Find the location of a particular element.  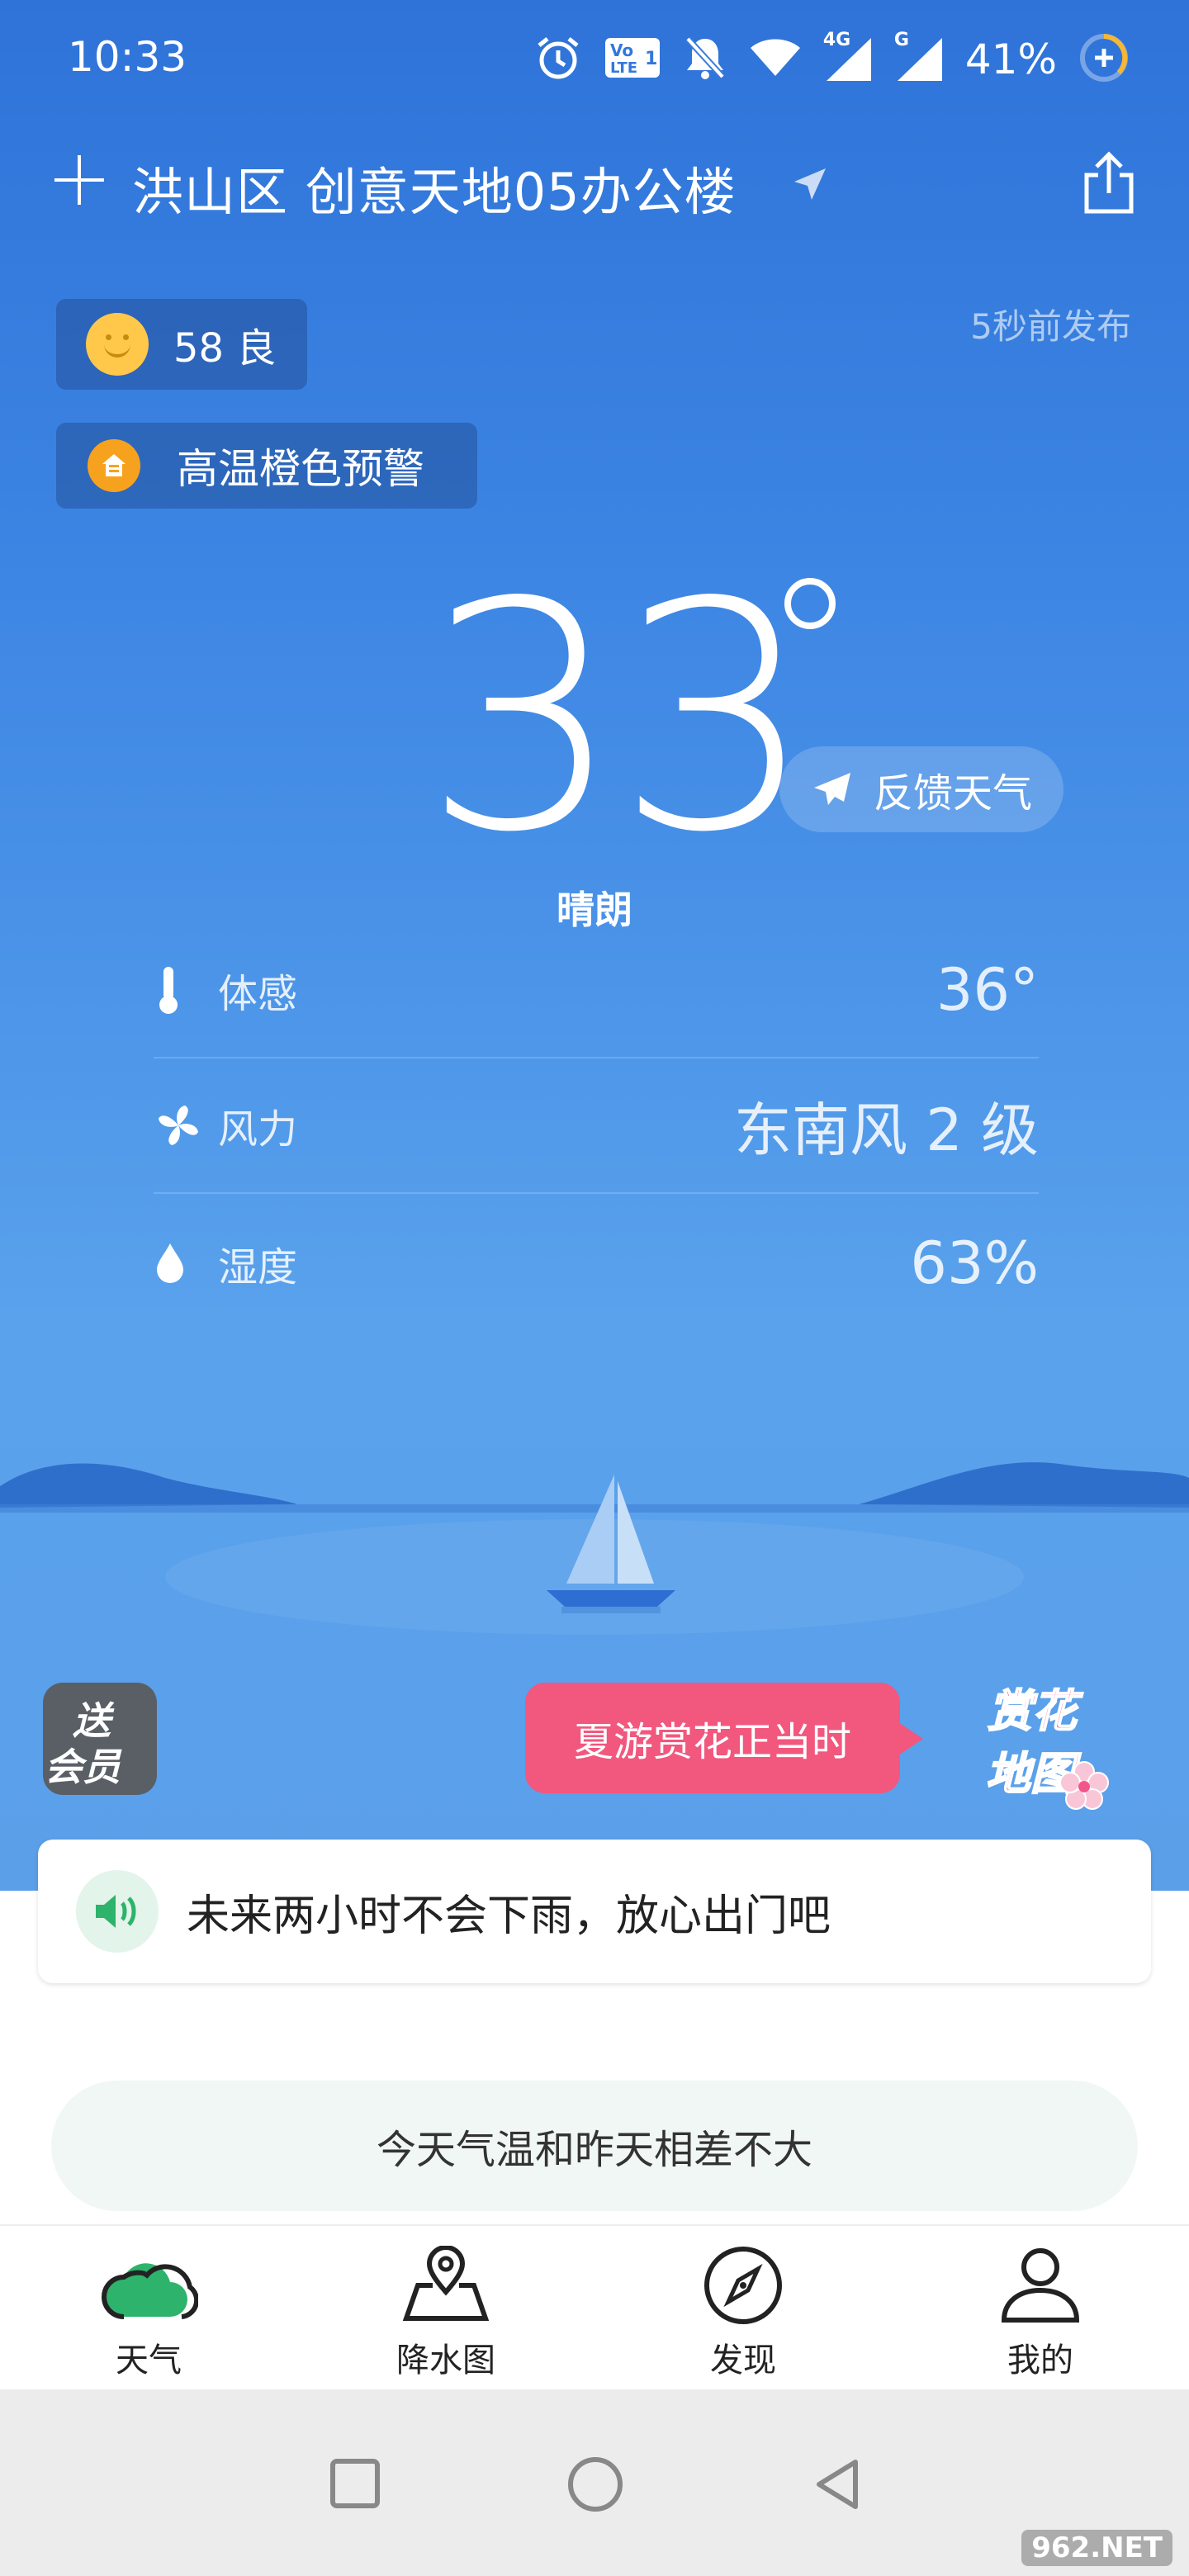

tab-precipitation-map: 降水图 is located at coordinates (445, 2307).